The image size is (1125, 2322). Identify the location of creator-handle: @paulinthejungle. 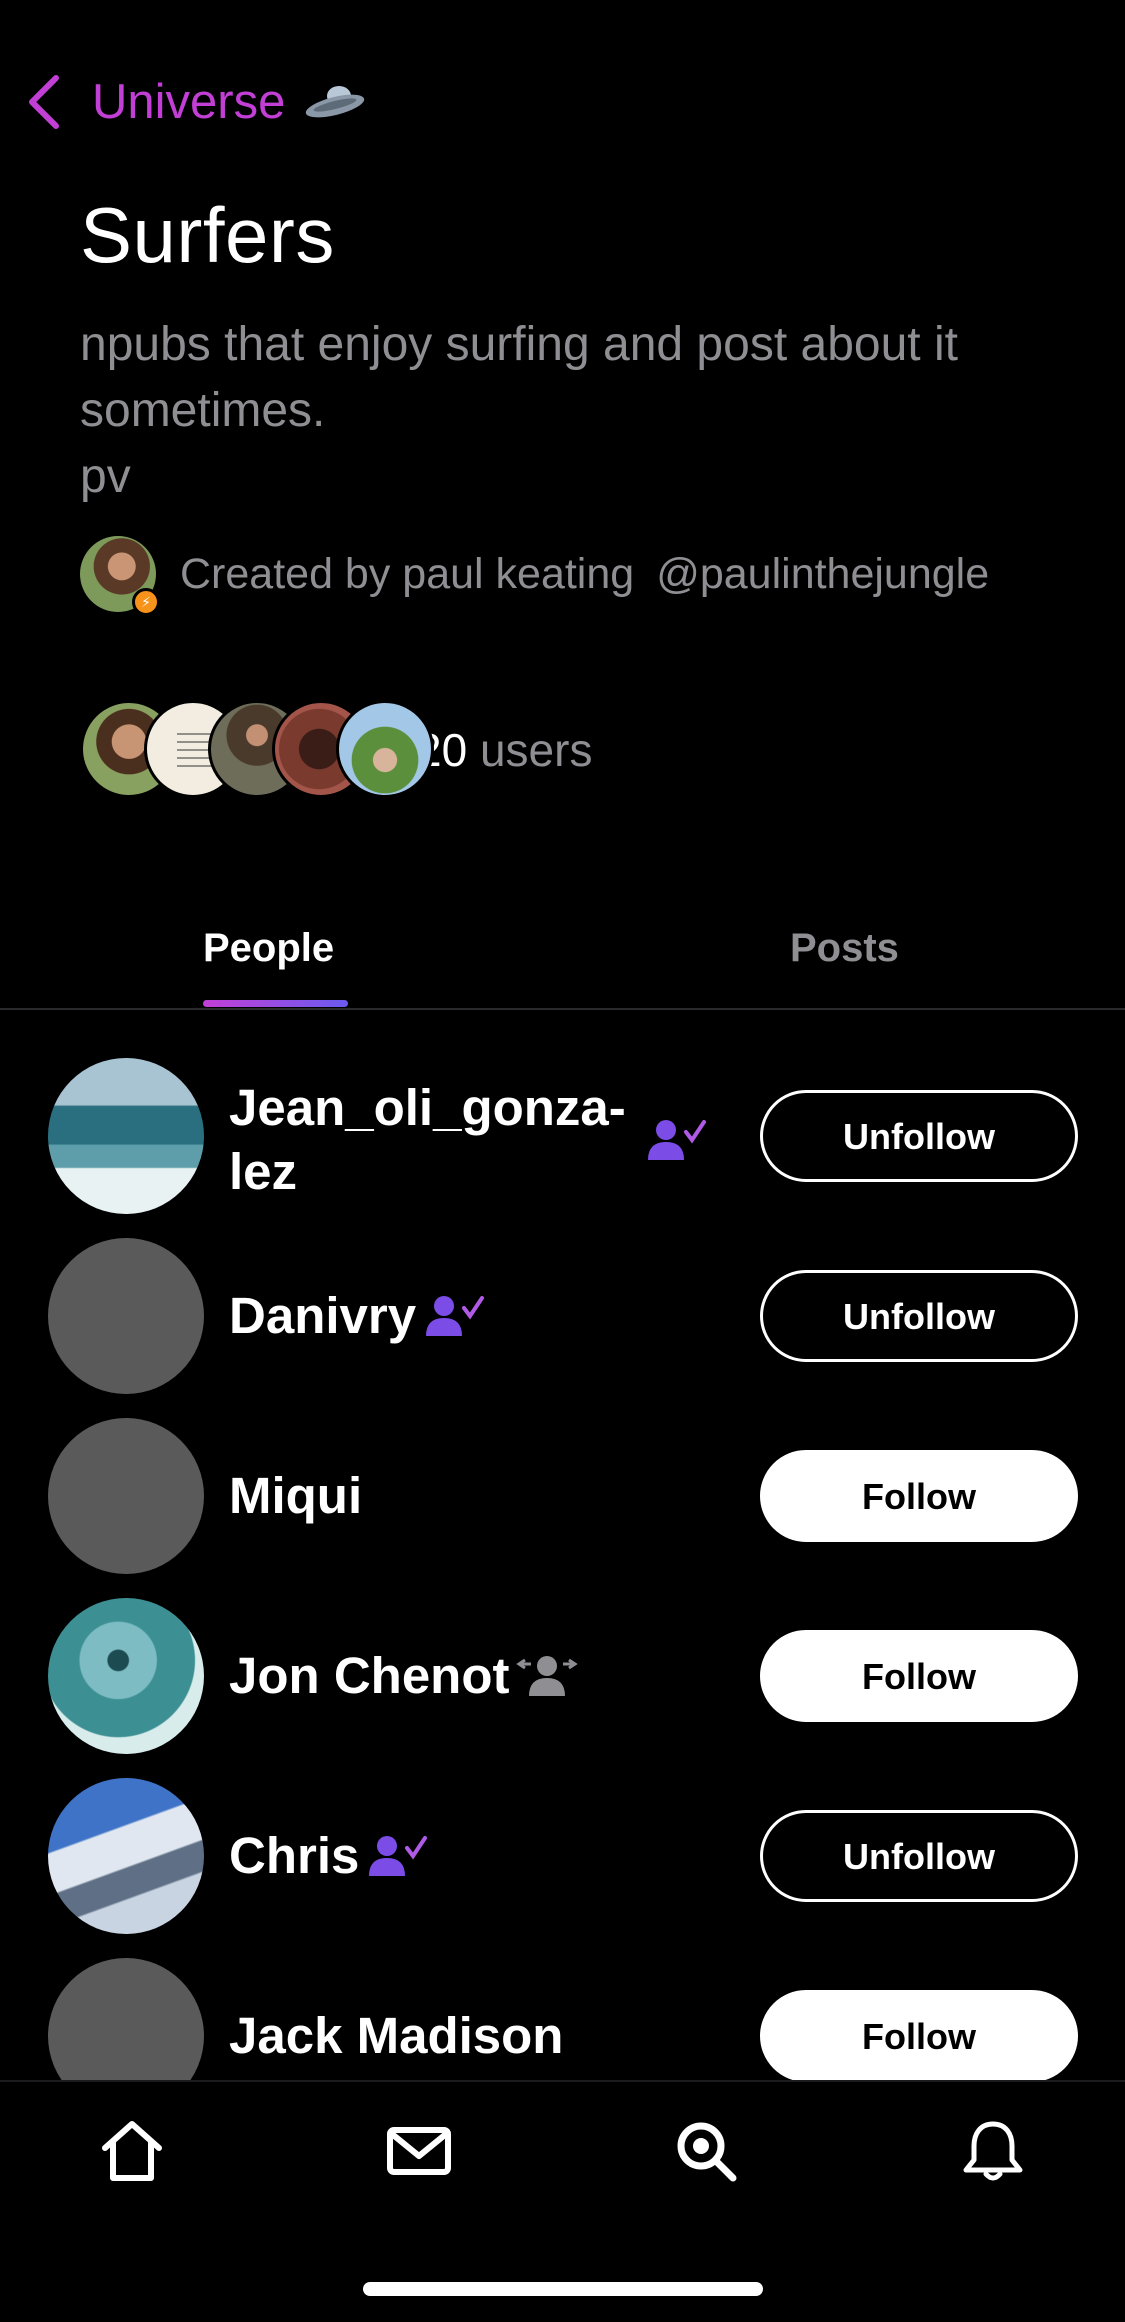
(822, 574).